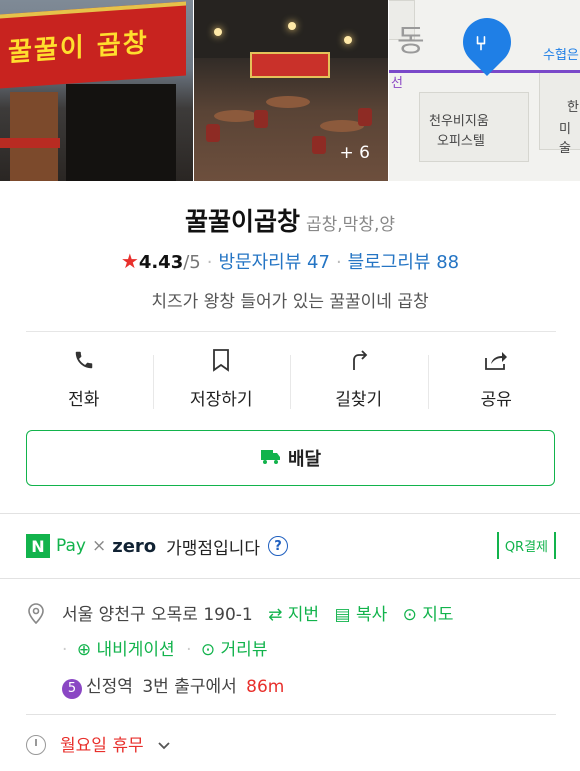 This screenshot has width=580, height=771. What do you see at coordinates (403, 262) in the screenshot?
I see `blog-reviews-link: 블로그리뷰 88` at bounding box center [403, 262].